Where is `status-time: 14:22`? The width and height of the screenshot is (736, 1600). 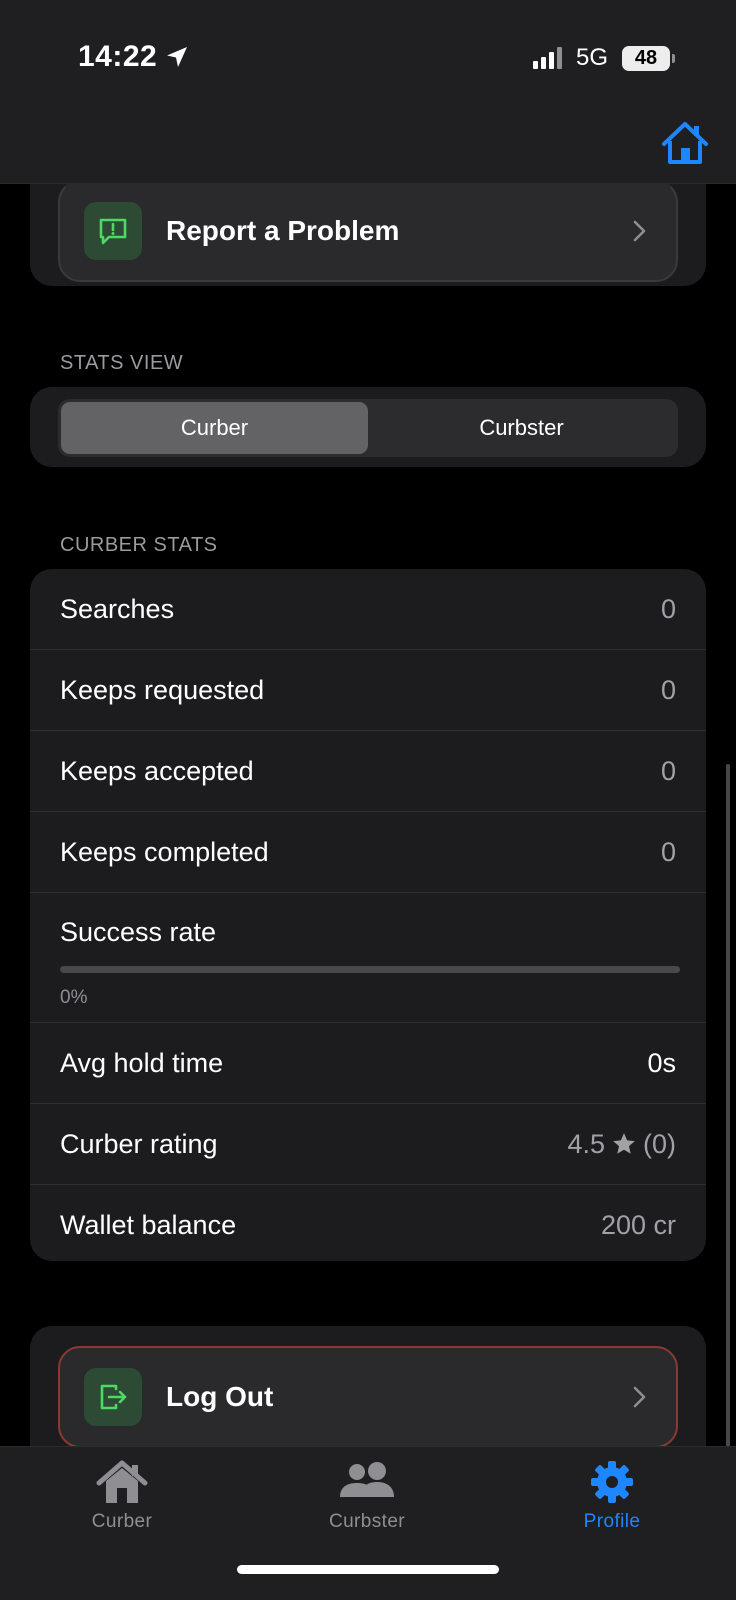
status-time: 14:22 is located at coordinates (133, 57).